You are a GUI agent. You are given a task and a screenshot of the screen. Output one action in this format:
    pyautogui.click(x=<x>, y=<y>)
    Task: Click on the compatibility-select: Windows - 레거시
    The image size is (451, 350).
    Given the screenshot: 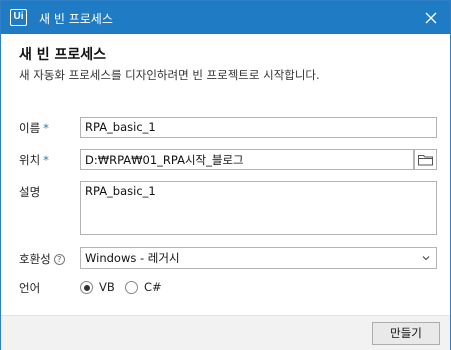 What is the action you would take?
    pyautogui.click(x=258, y=258)
    